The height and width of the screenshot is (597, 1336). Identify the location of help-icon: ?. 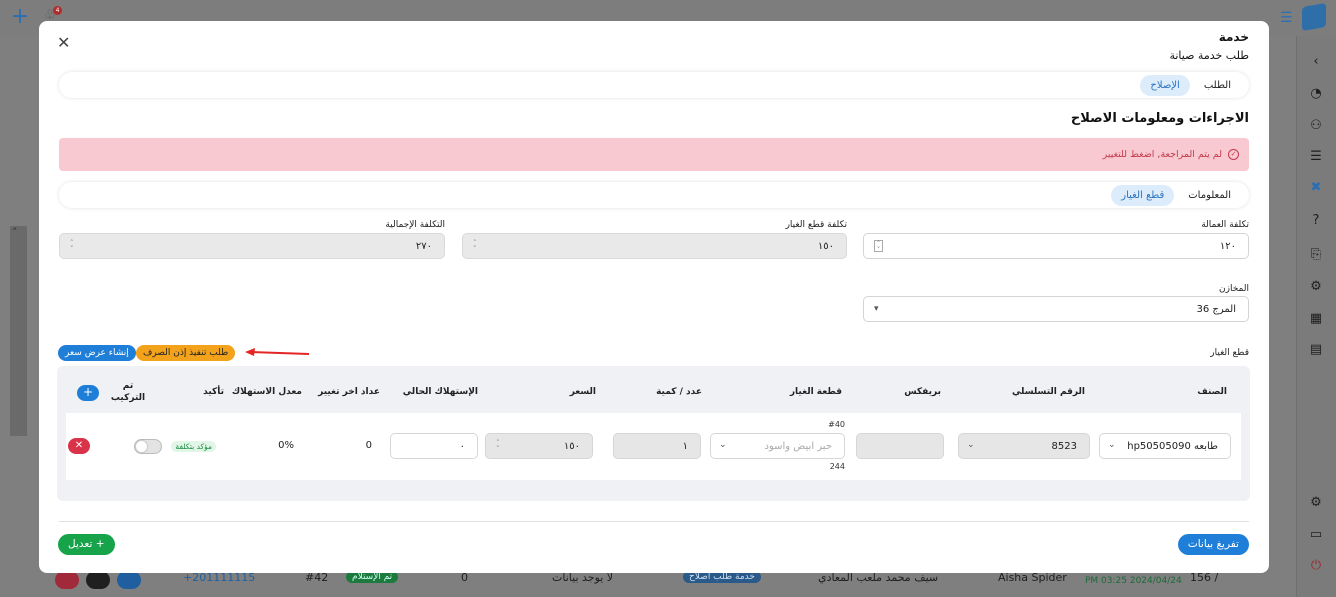
(1316, 221).